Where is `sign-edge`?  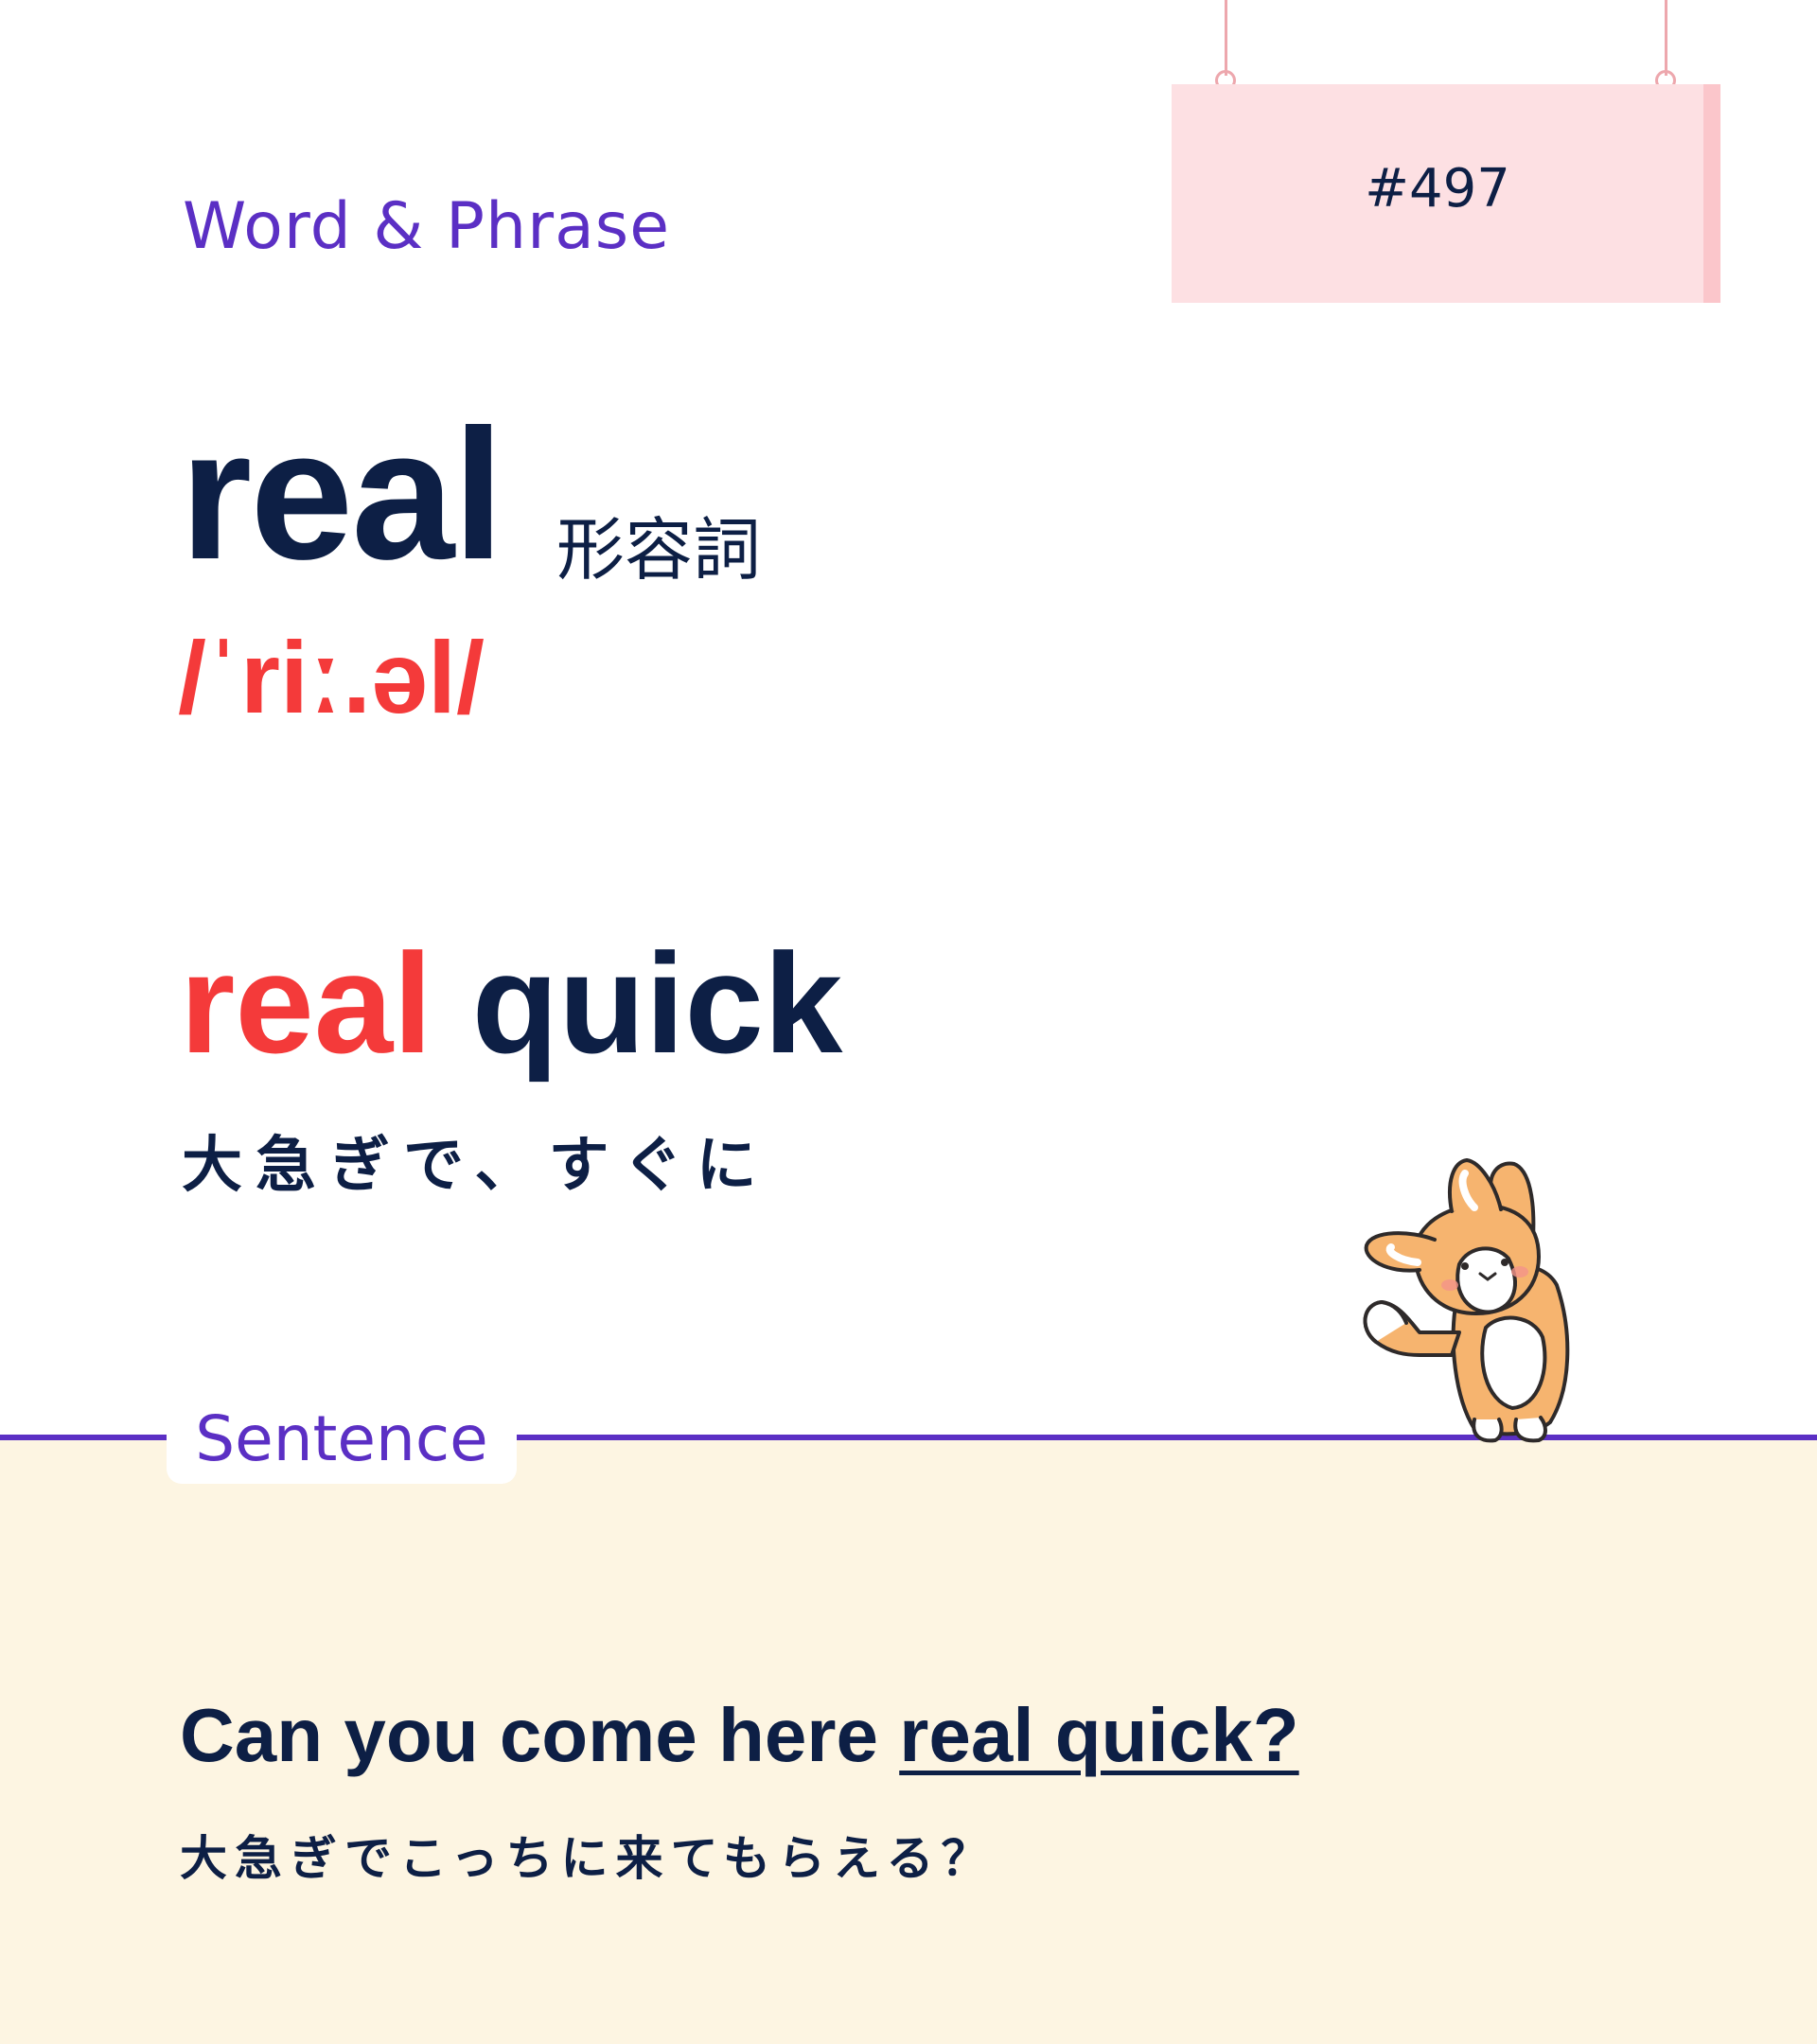 sign-edge is located at coordinates (1711, 193).